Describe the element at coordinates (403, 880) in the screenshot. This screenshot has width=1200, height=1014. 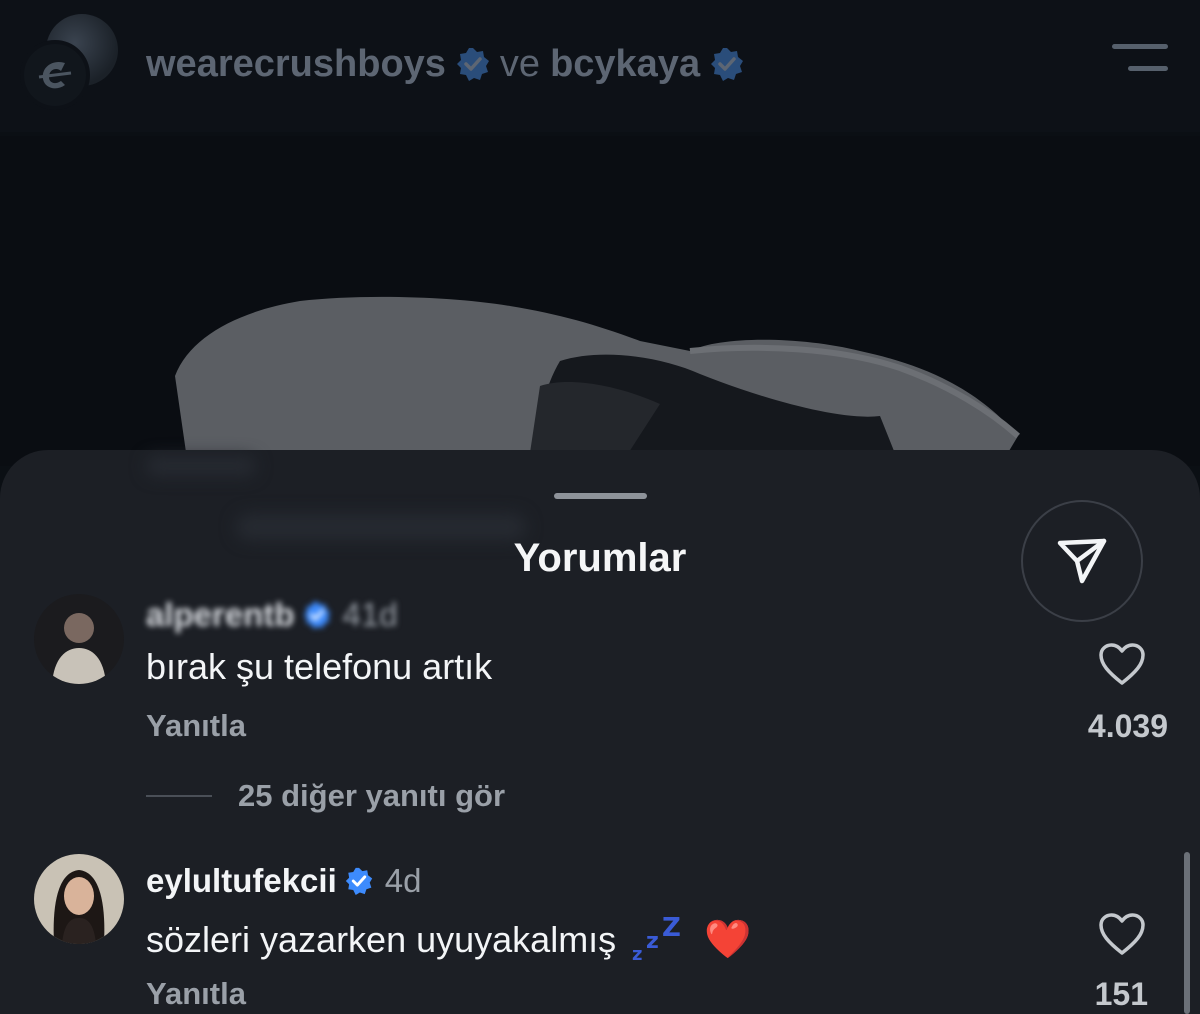
I see `comment-time: 4d` at that location.